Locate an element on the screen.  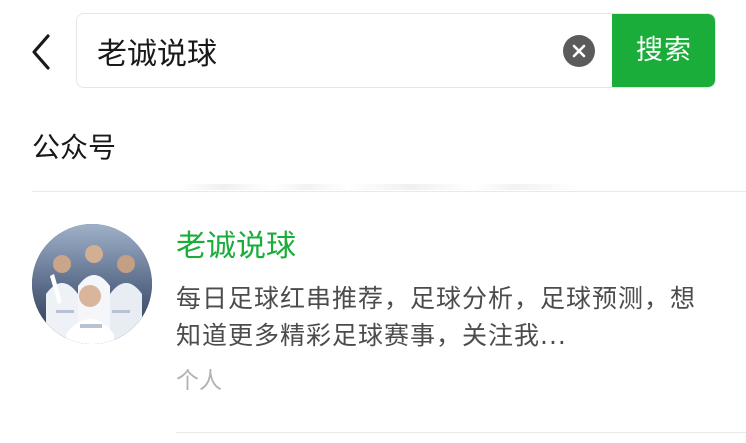
search-input is located at coordinates (317, 50).